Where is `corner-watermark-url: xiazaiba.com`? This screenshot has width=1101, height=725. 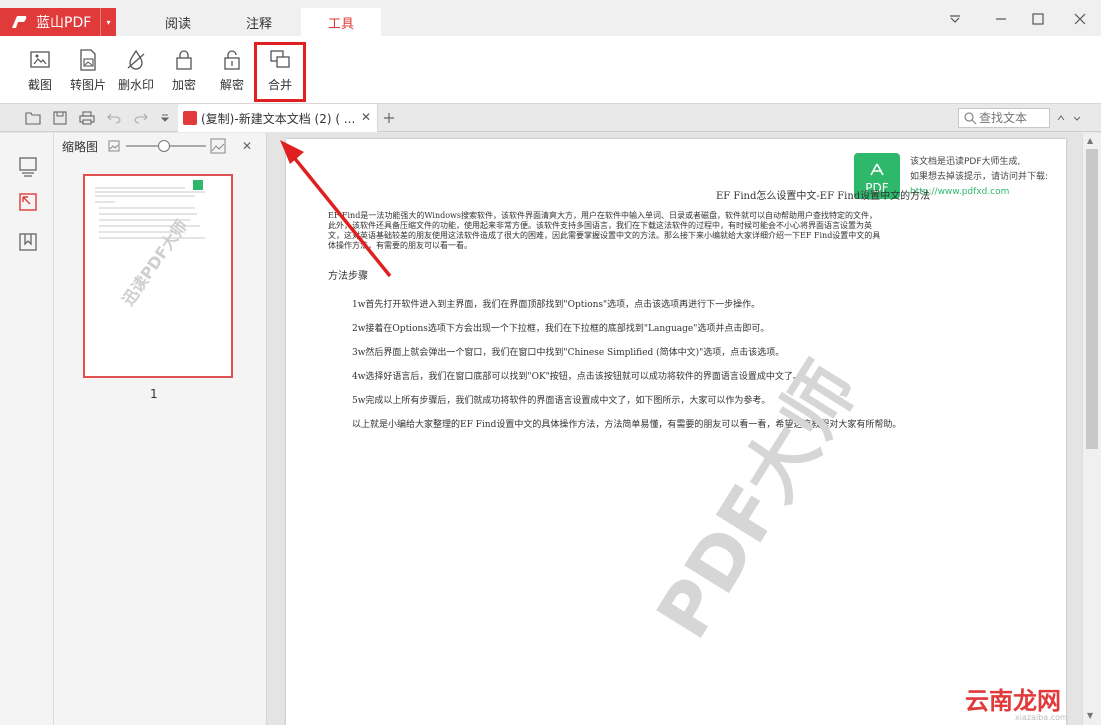 corner-watermark-url: xiazaiba.com is located at coordinates (1041, 717).